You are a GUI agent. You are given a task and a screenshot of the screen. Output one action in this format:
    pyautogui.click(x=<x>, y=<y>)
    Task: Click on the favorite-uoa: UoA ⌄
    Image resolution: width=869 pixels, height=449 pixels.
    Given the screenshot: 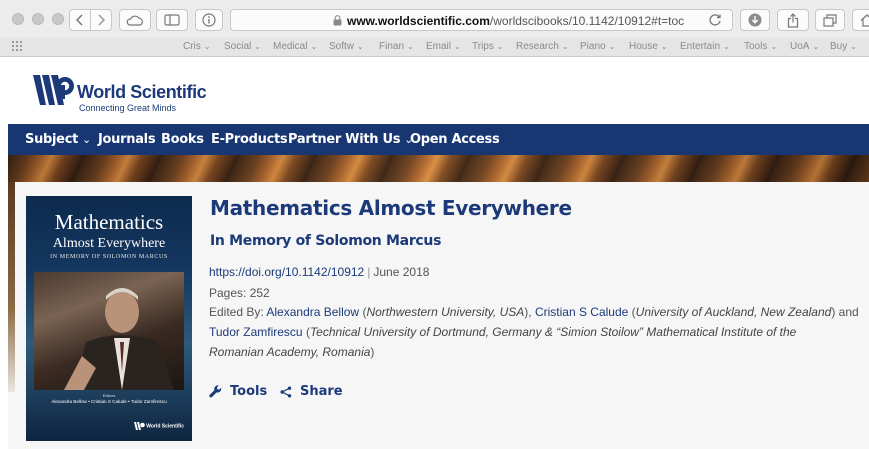 What is the action you would take?
    pyautogui.click(x=804, y=46)
    